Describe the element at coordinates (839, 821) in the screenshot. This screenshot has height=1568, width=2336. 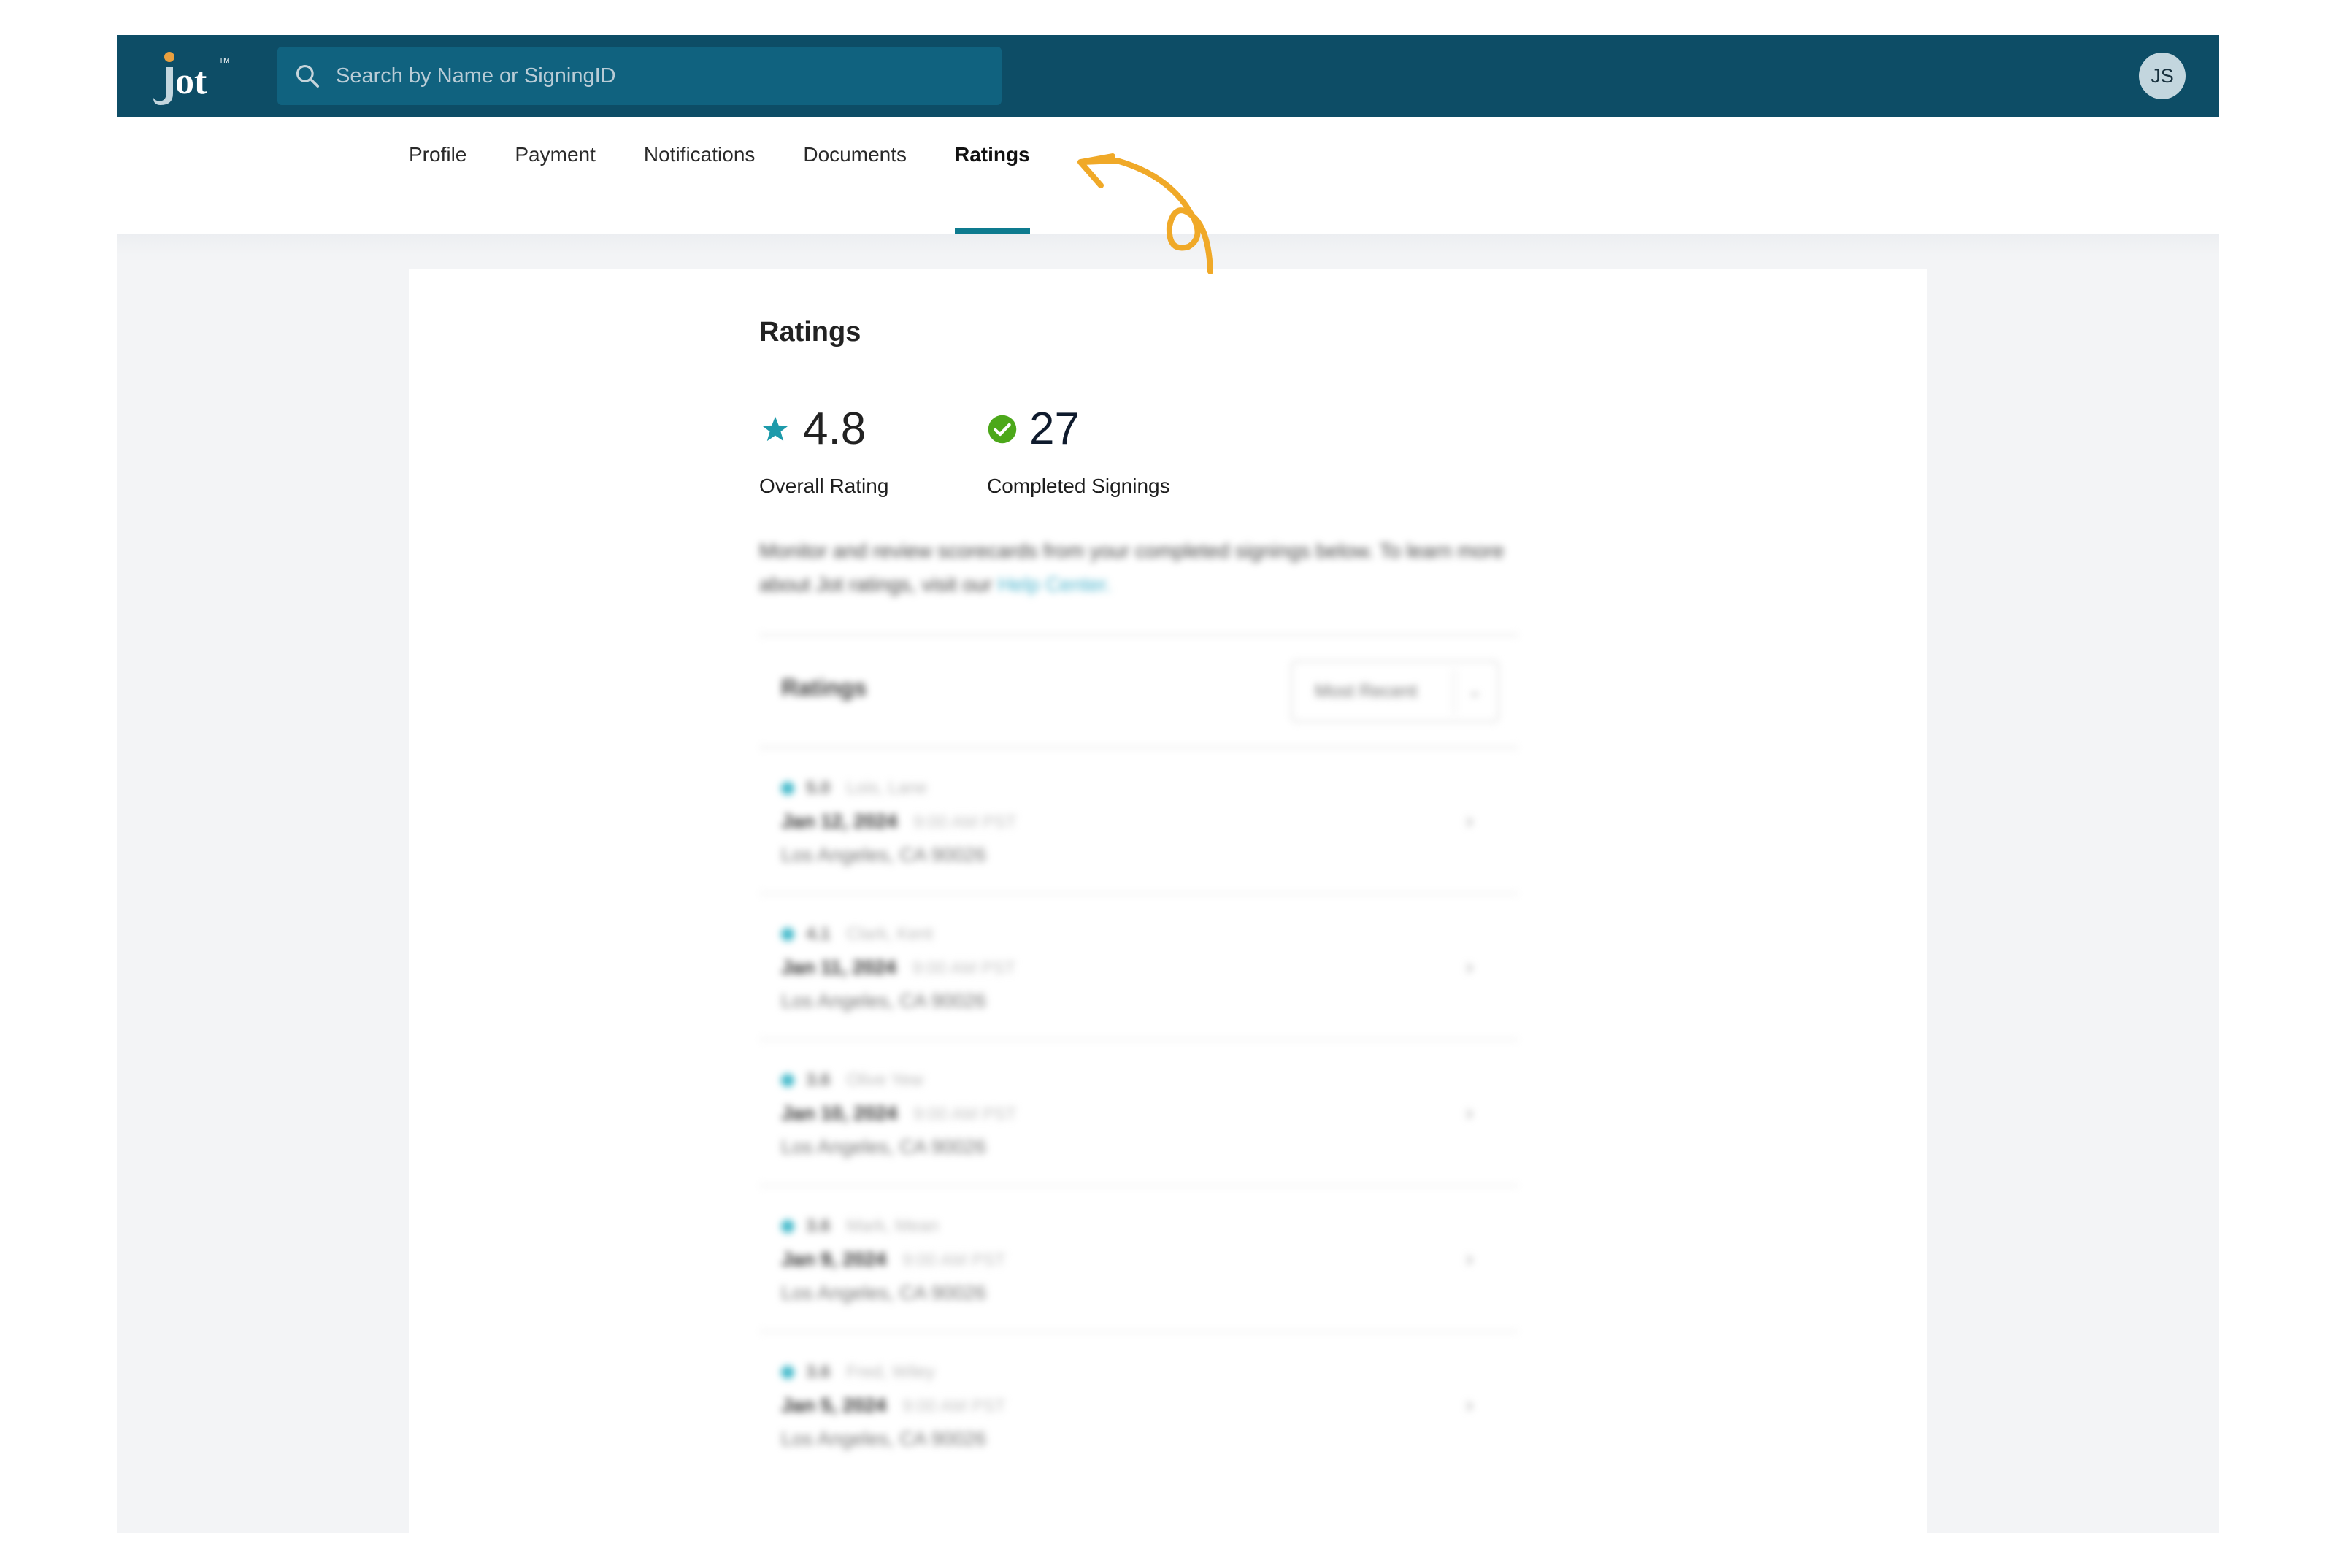
I see `row-date: Jan 12, 2024` at that location.